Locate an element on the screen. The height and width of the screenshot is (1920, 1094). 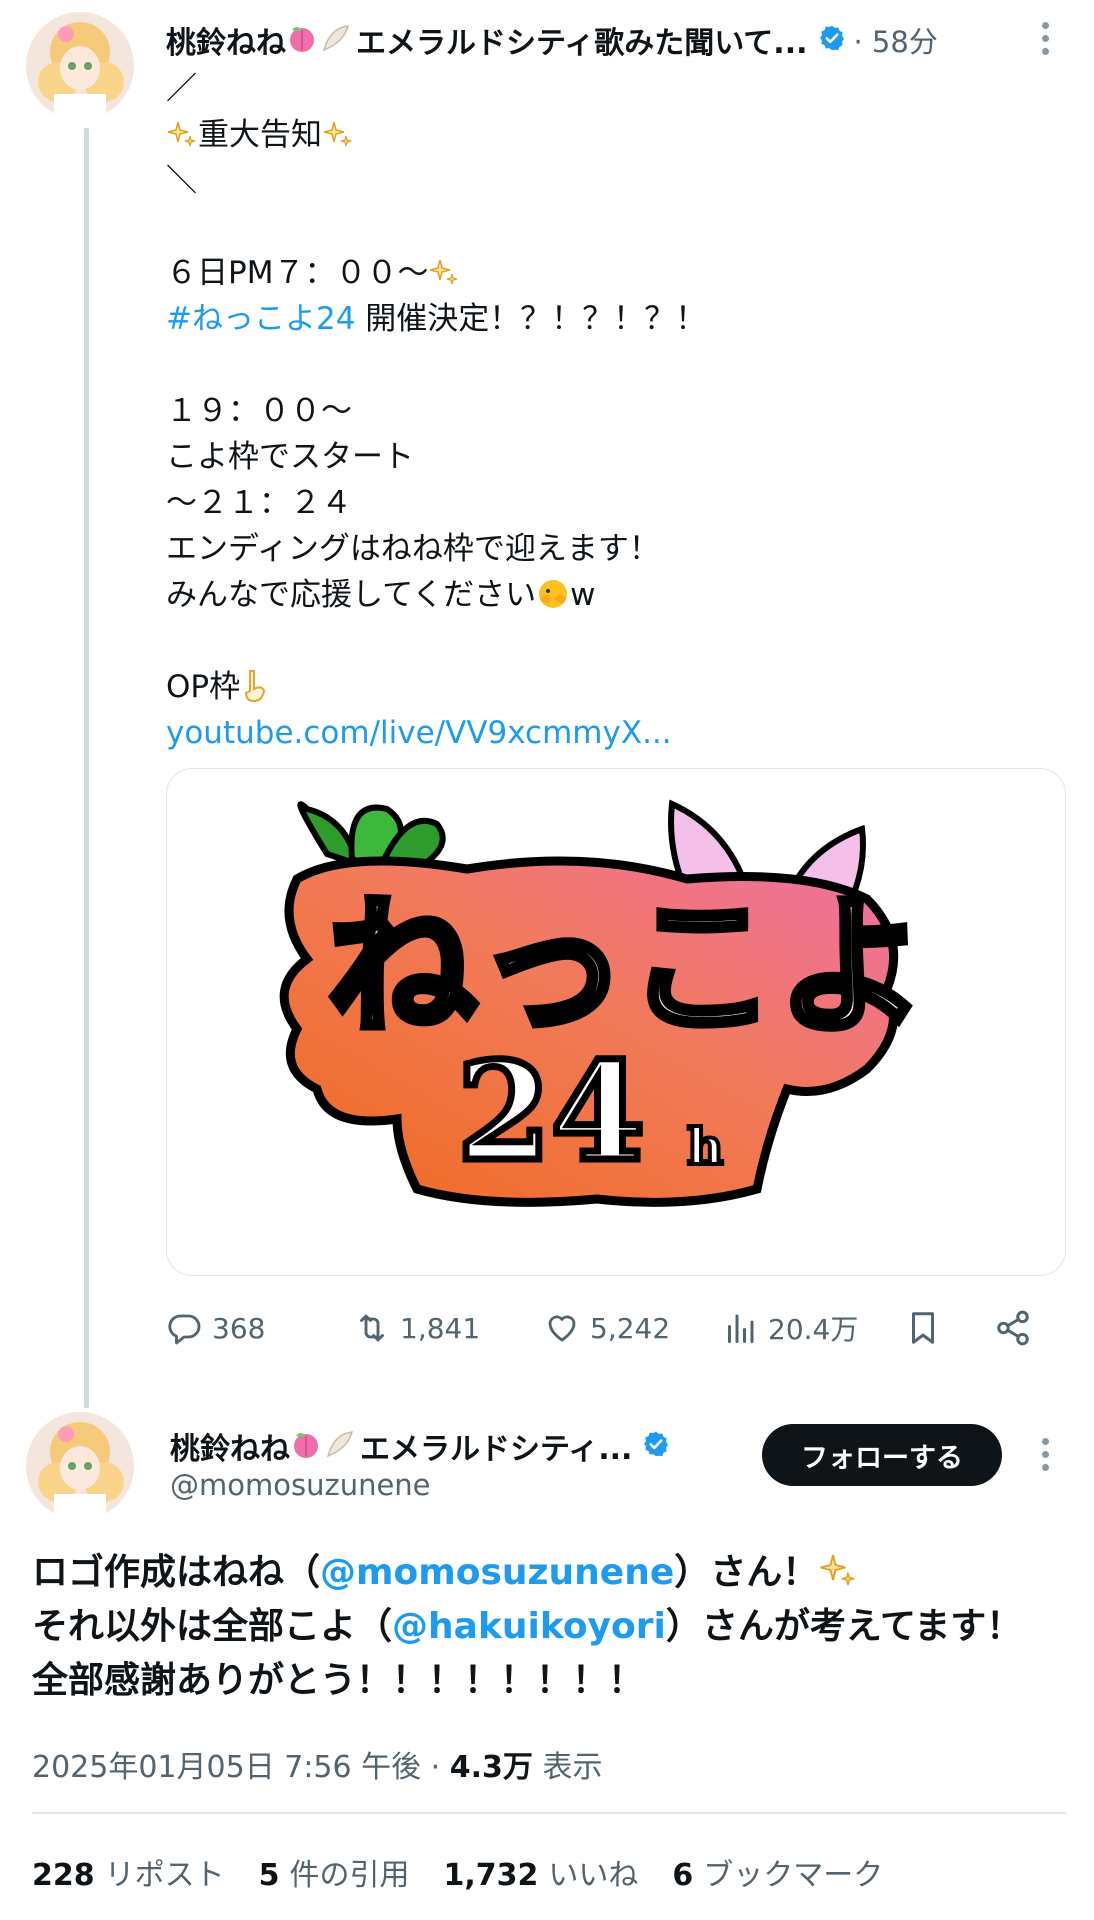
schedule-text: ６日PM７：００～ is located at coordinates (297, 273).